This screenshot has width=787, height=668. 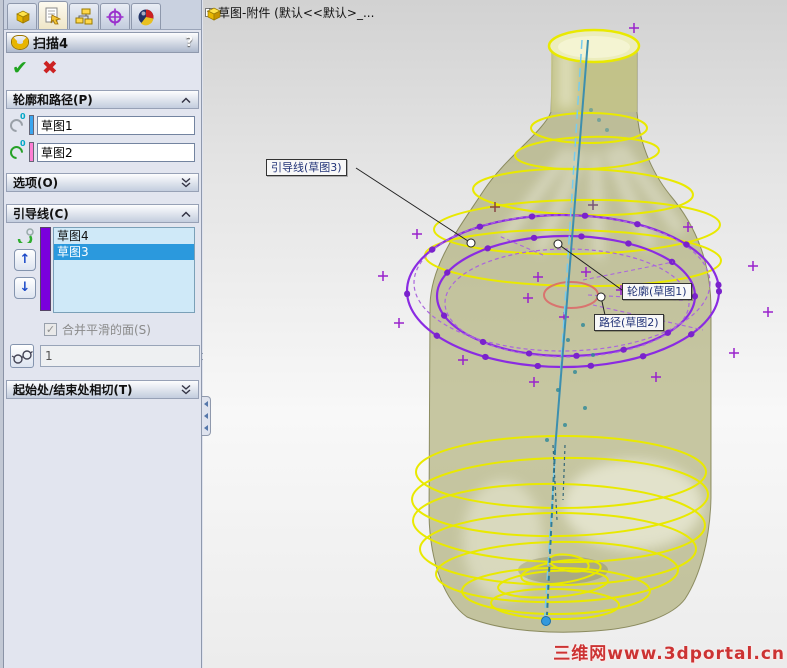 I want to click on move-up-button: ↑, so click(x=25, y=260).